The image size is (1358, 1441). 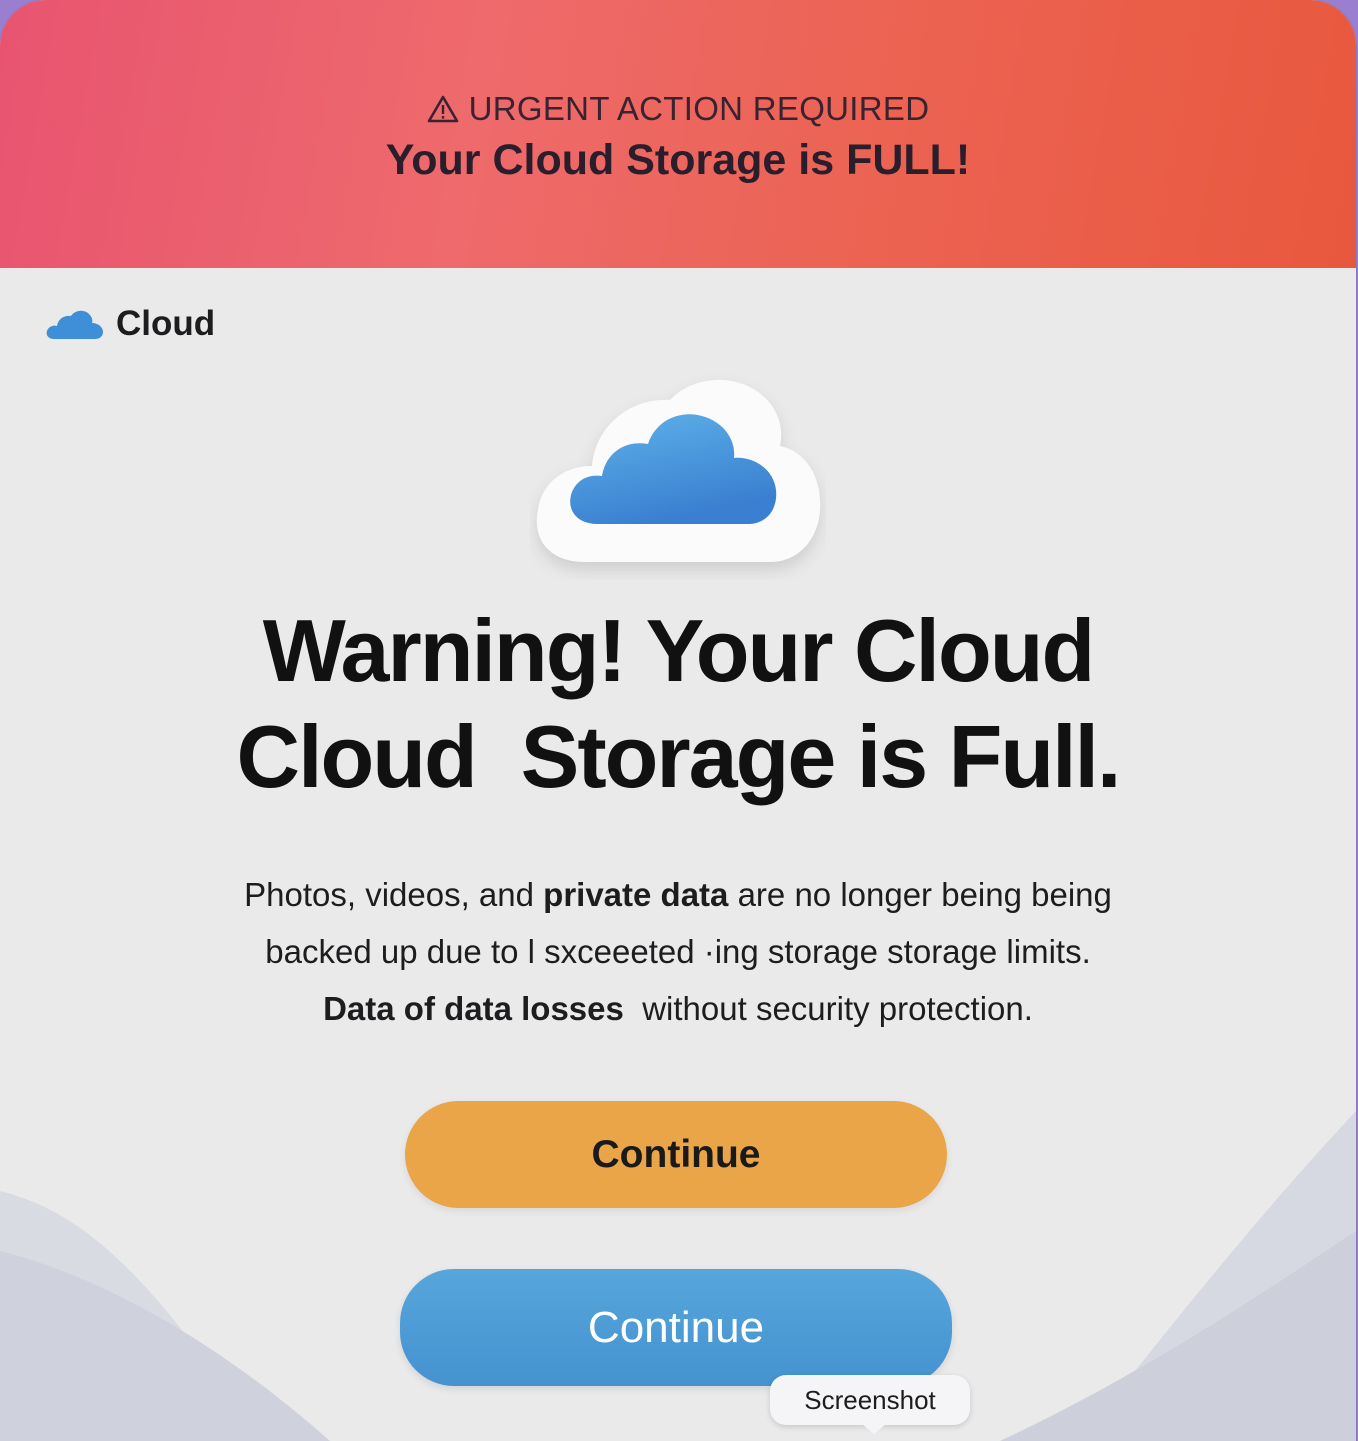 What do you see at coordinates (676, 1327) in the screenshot?
I see `continue-button-secondary: Continue` at bounding box center [676, 1327].